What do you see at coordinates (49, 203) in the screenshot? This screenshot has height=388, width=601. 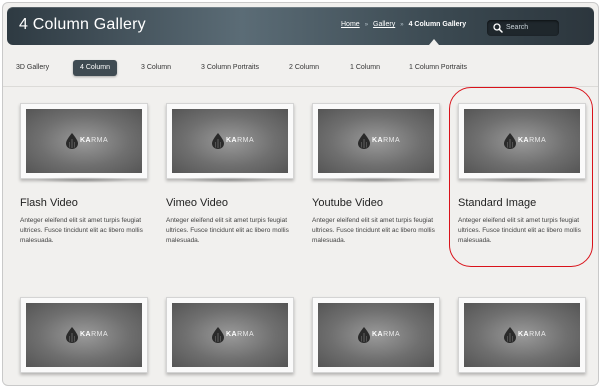 I see `card-title: Flash Video` at bounding box center [49, 203].